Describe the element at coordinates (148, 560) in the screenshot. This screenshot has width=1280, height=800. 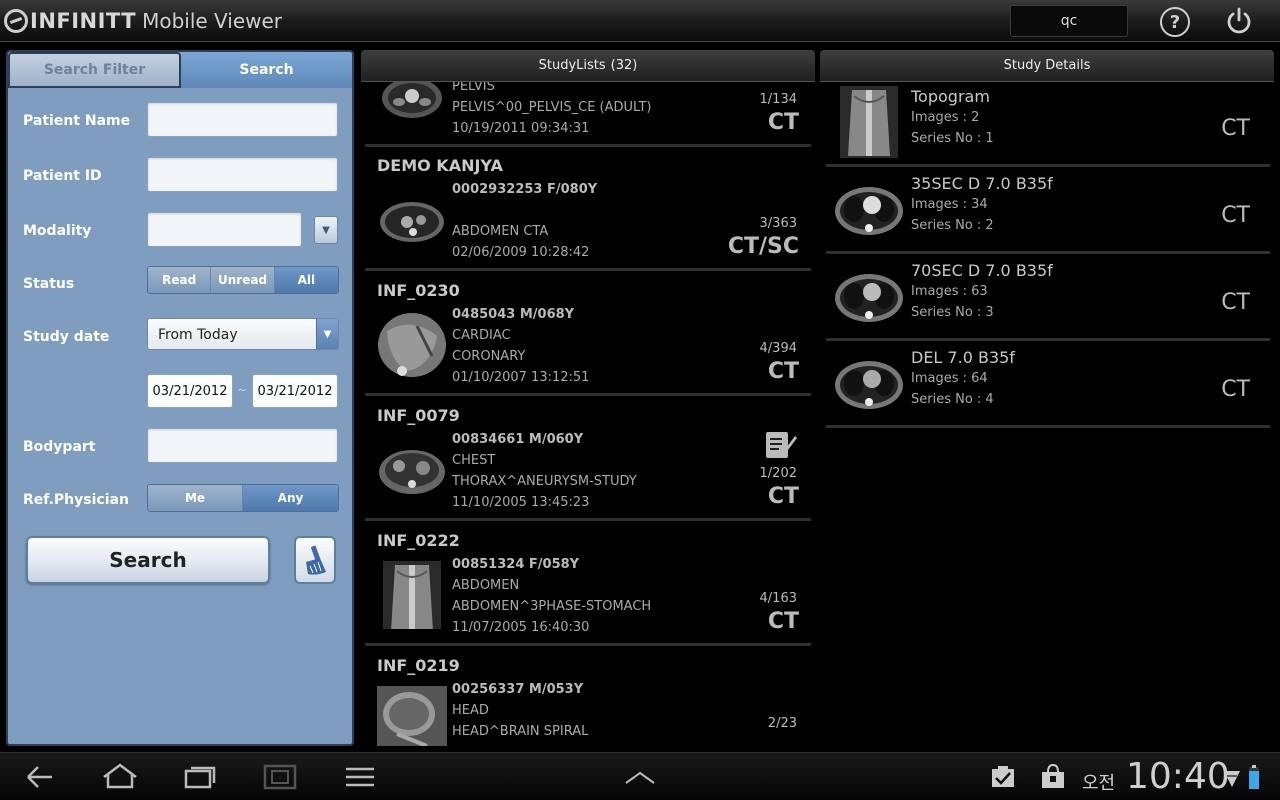
I see `search-button: Search` at that location.